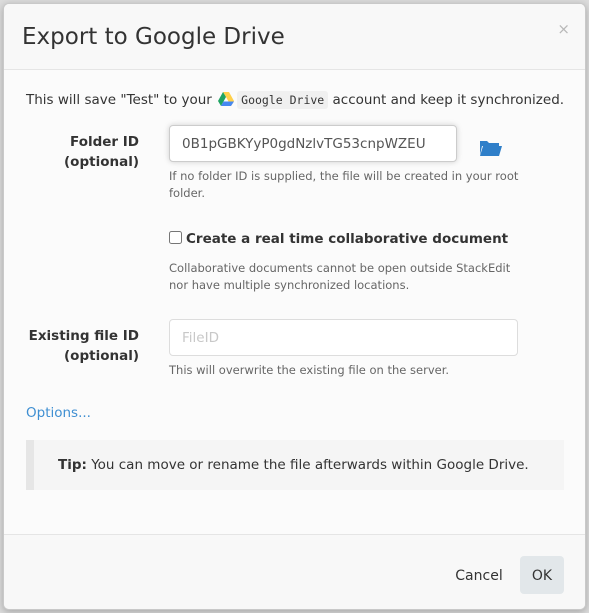 The height and width of the screenshot is (613, 589). Describe the element at coordinates (283, 100) in the screenshot. I see `google-drive-label: Google Drive` at that location.